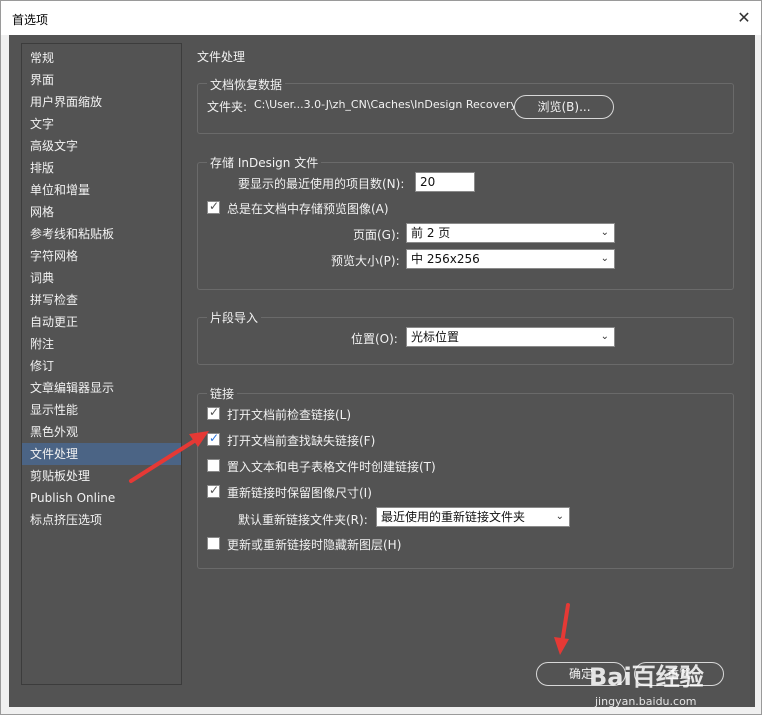 Image resolution: width=762 pixels, height=715 pixels. What do you see at coordinates (381, 18) in the screenshot?
I see `title-bar: 首选项 ✕` at bounding box center [381, 18].